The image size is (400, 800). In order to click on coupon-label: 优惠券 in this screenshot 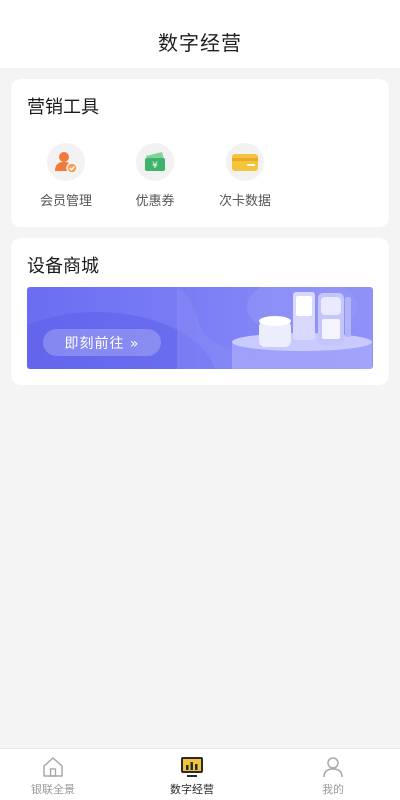, I will do `click(155, 201)`.